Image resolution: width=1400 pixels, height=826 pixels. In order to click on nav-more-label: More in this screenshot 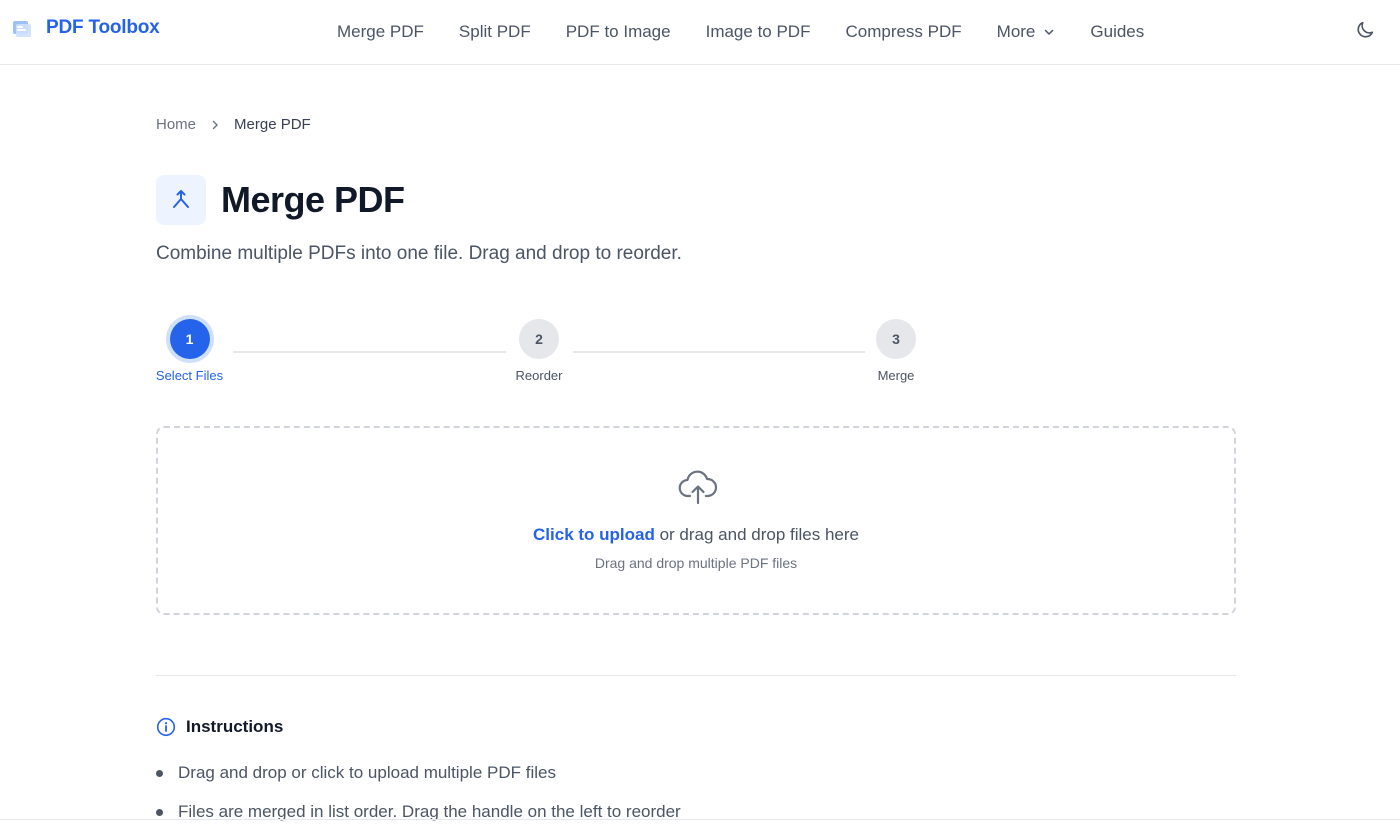, I will do `click(1016, 31)`.